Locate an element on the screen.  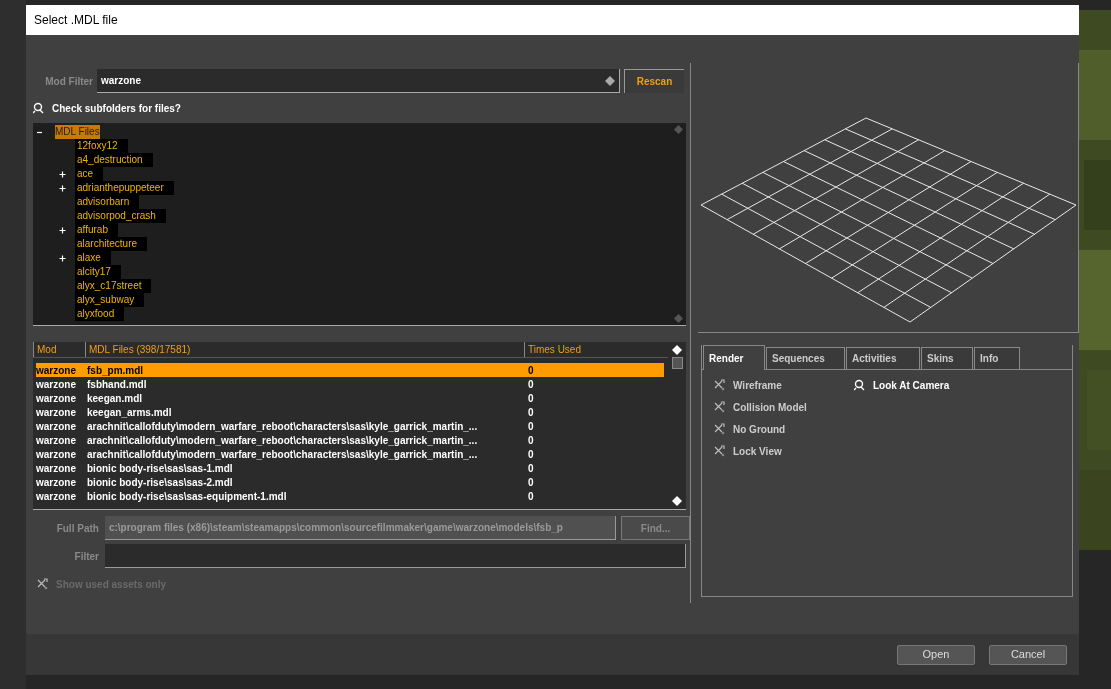
tree-item: alyx_subway is located at coordinates (110, 300).